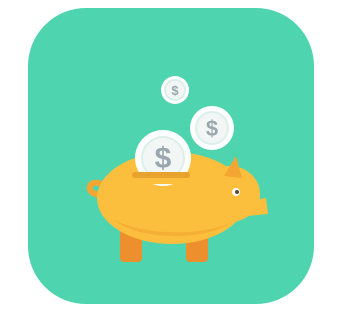 This screenshot has height=311, width=338. Describe the element at coordinates (161, 175) in the screenshot. I see `coin-slot` at that location.